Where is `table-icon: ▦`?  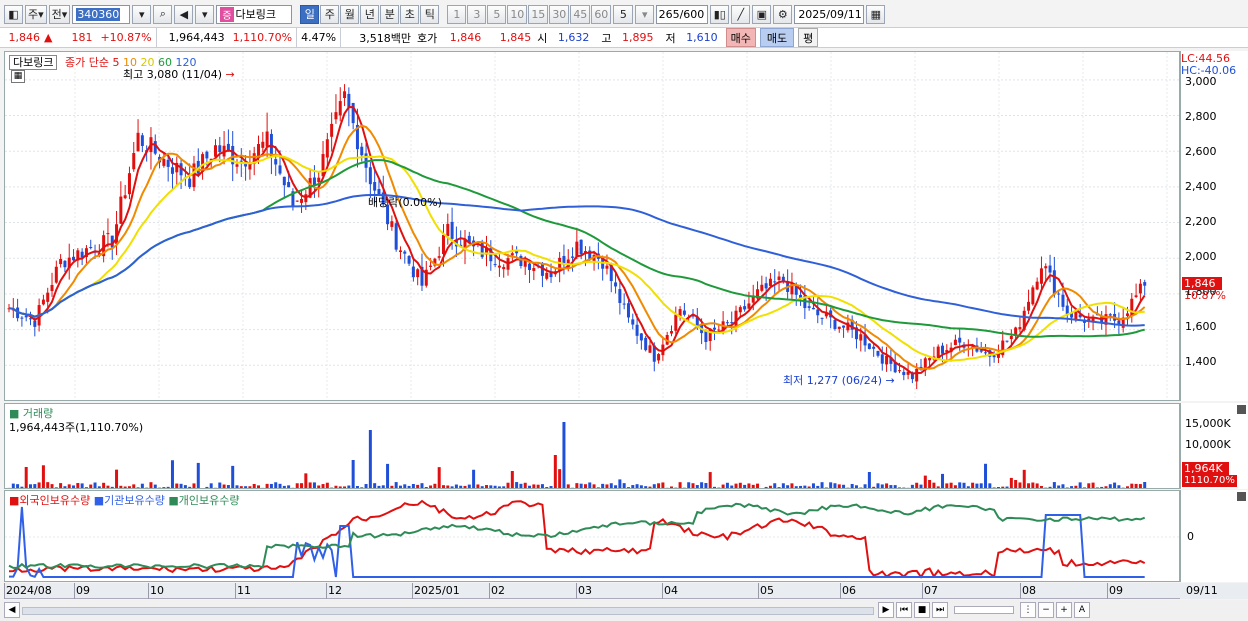 table-icon: ▦ is located at coordinates (18, 76).